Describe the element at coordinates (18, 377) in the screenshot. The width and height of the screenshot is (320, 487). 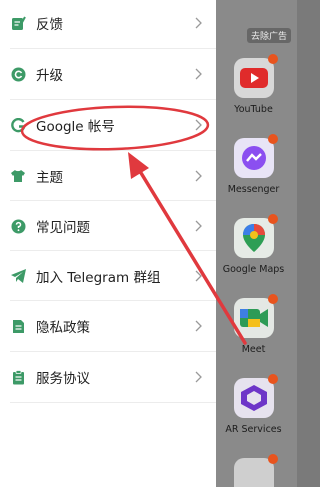
I see `clipboard-icon` at that location.